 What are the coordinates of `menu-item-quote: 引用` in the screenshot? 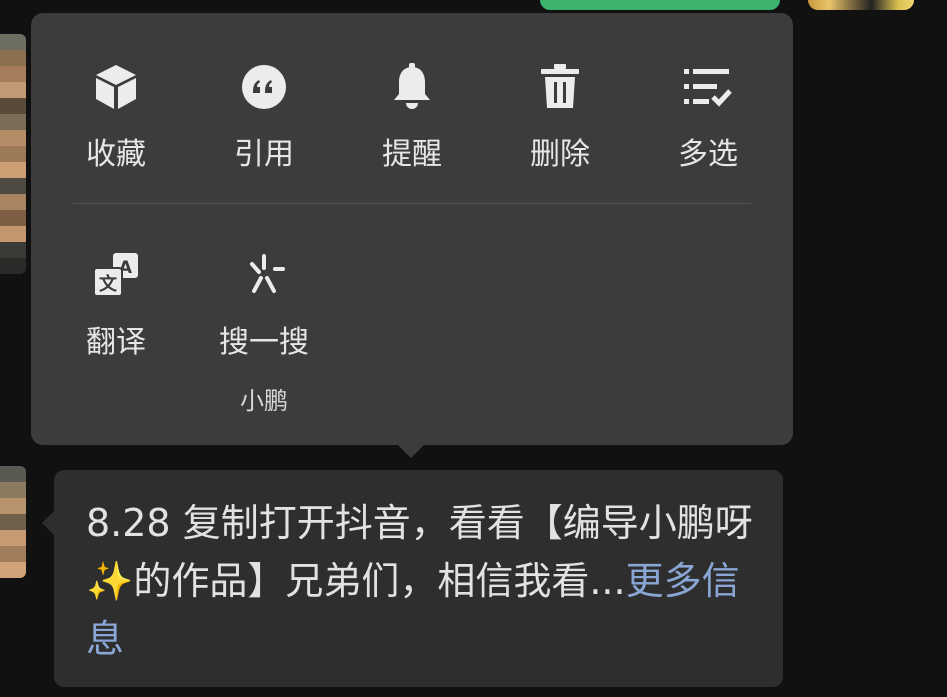 It's located at (264, 116).